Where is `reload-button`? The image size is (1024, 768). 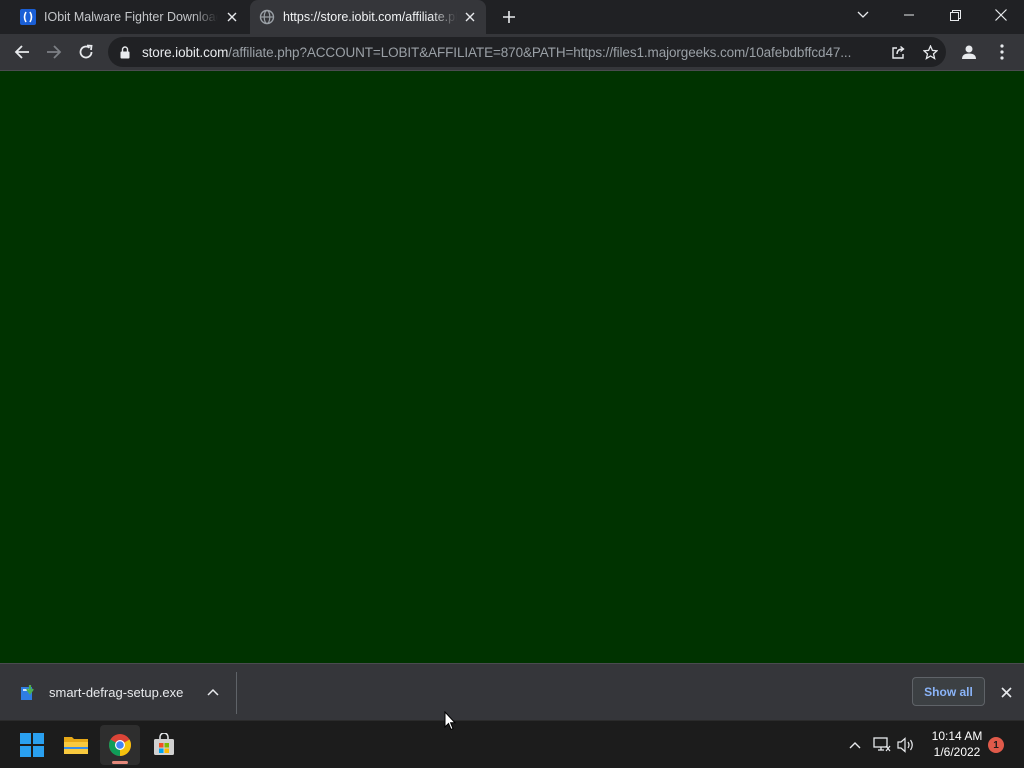
reload-button is located at coordinates (86, 52).